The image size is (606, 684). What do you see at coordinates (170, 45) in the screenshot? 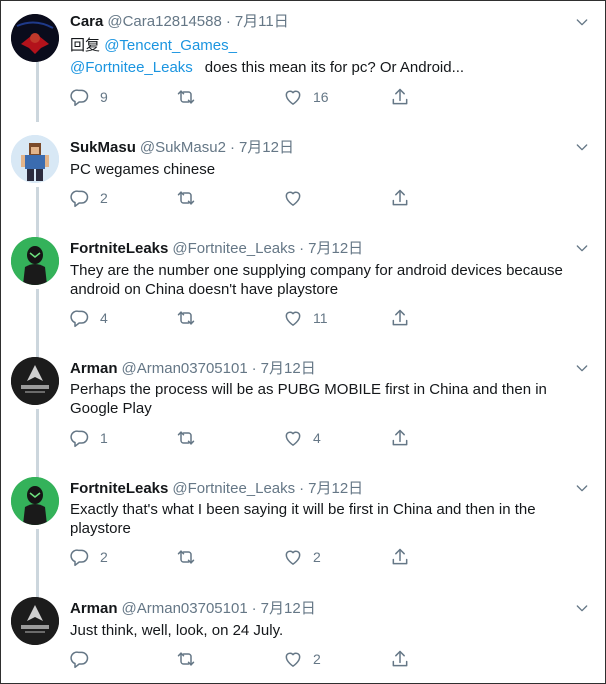
I see `reply-to-link: @Tencent_Games_` at bounding box center [170, 45].